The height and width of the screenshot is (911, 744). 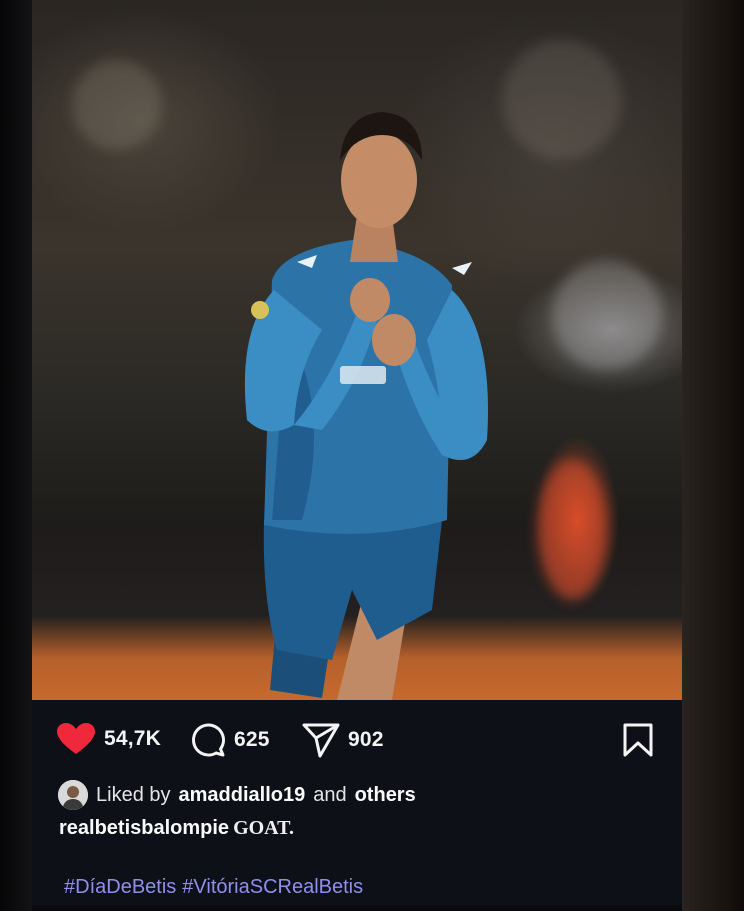 I want to click on save-action, so click(x=638, y=740).